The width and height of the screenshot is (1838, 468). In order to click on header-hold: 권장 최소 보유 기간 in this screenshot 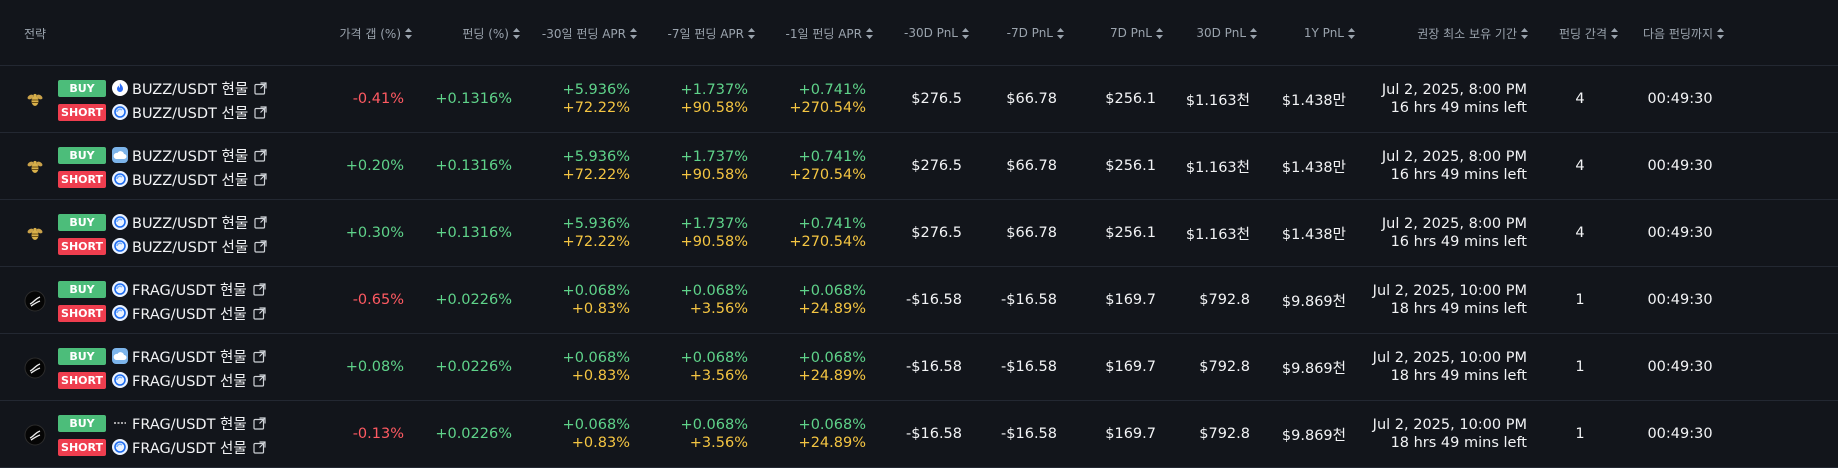, I will do `click(1464, 33)`.